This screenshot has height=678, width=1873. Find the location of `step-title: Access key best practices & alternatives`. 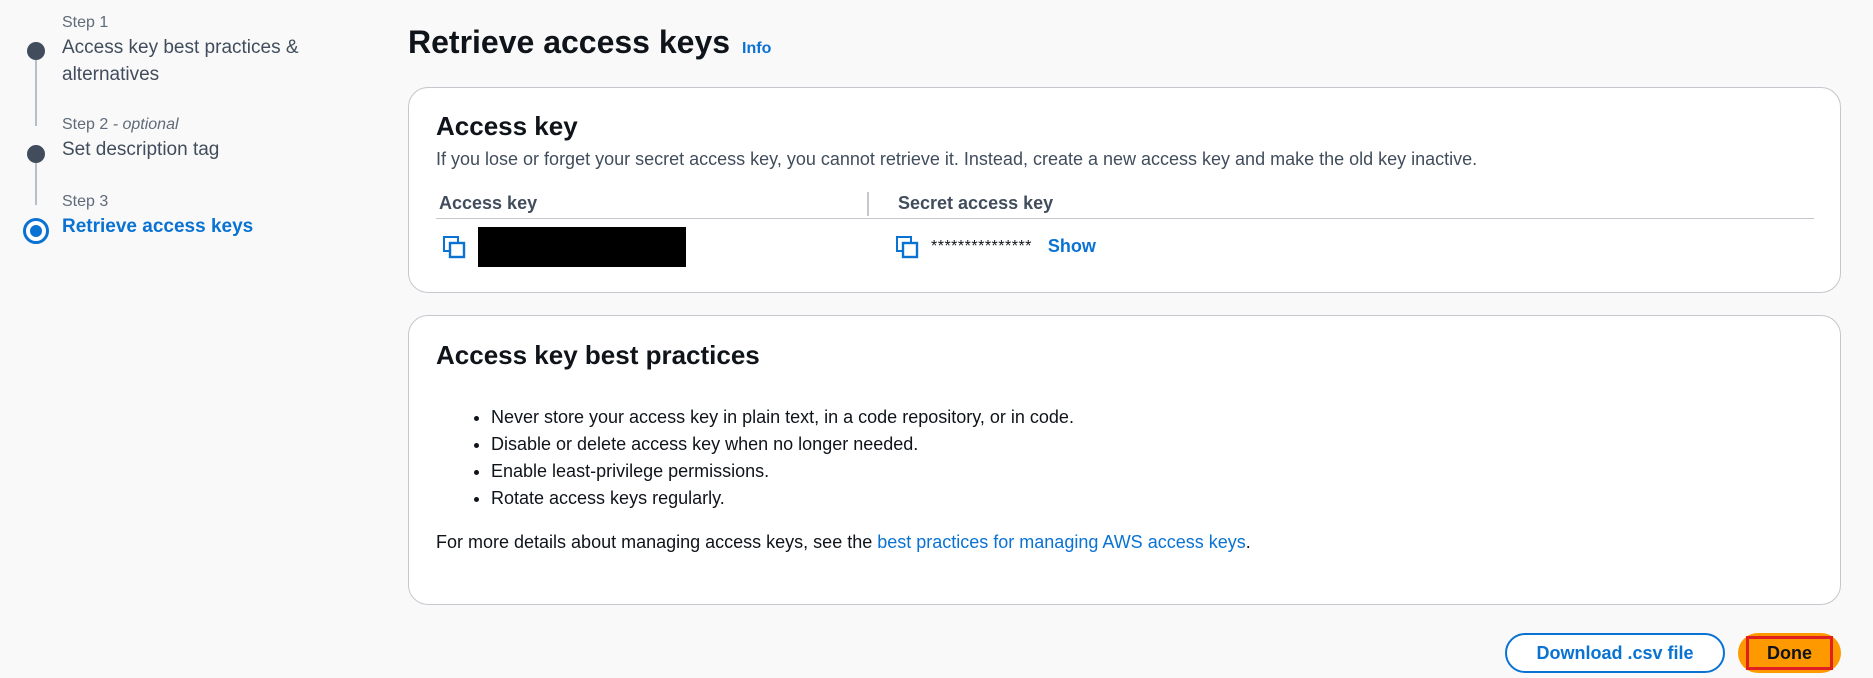

step-title: Access key best practices & alternatives is located at coordinates (207, 61).